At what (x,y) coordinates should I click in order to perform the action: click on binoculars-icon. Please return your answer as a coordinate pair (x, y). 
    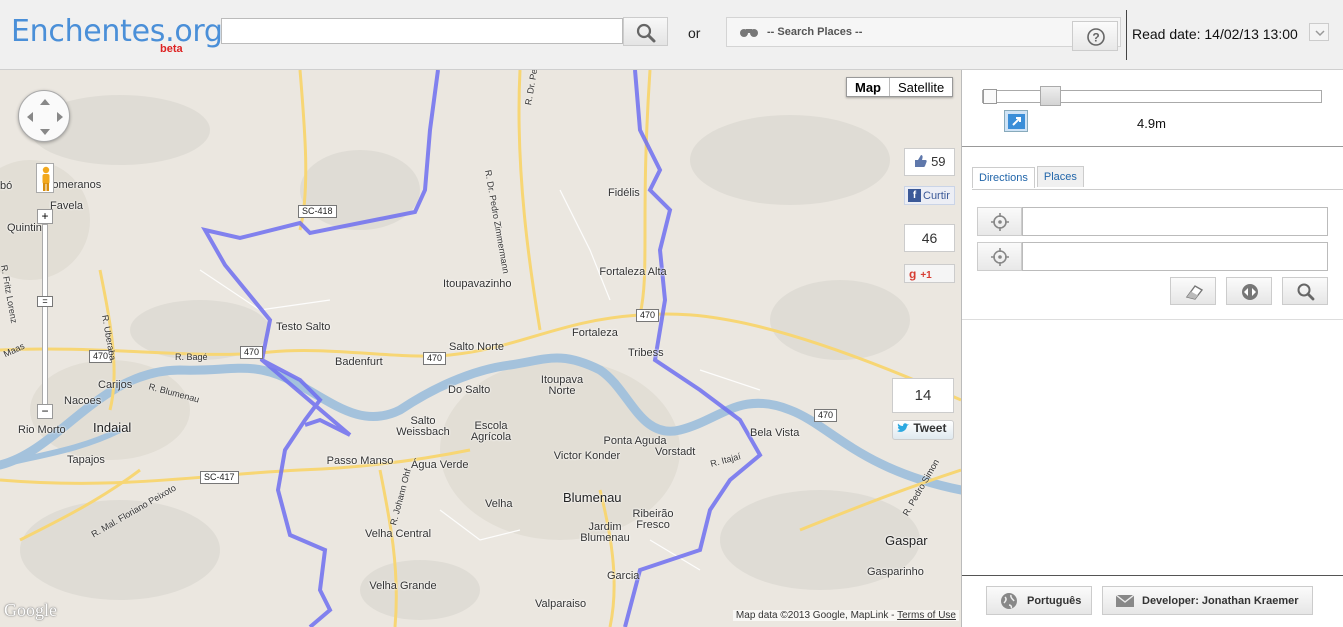
    Looking at the image, I should click on (749, 33).